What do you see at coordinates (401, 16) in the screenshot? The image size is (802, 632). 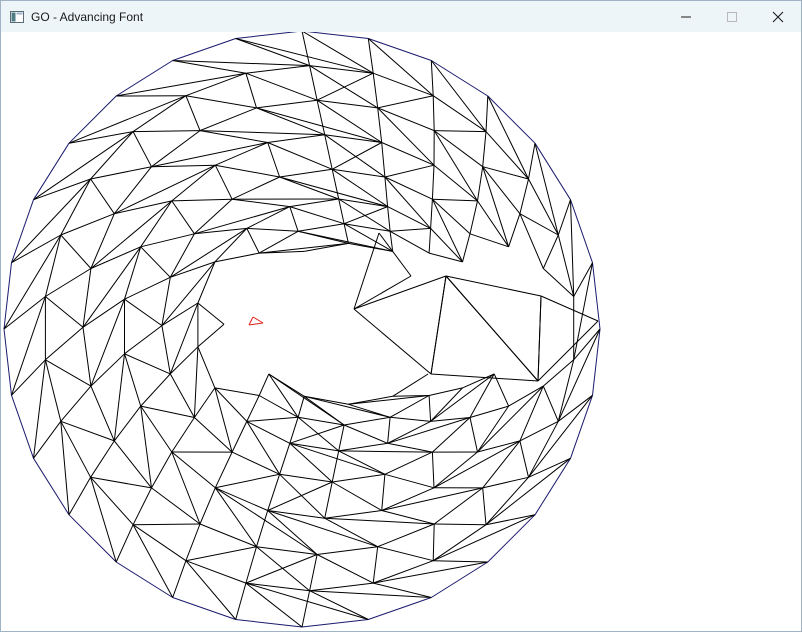 I see `title-bar: GO - Advancing Font` at bounding box center [401, 16].